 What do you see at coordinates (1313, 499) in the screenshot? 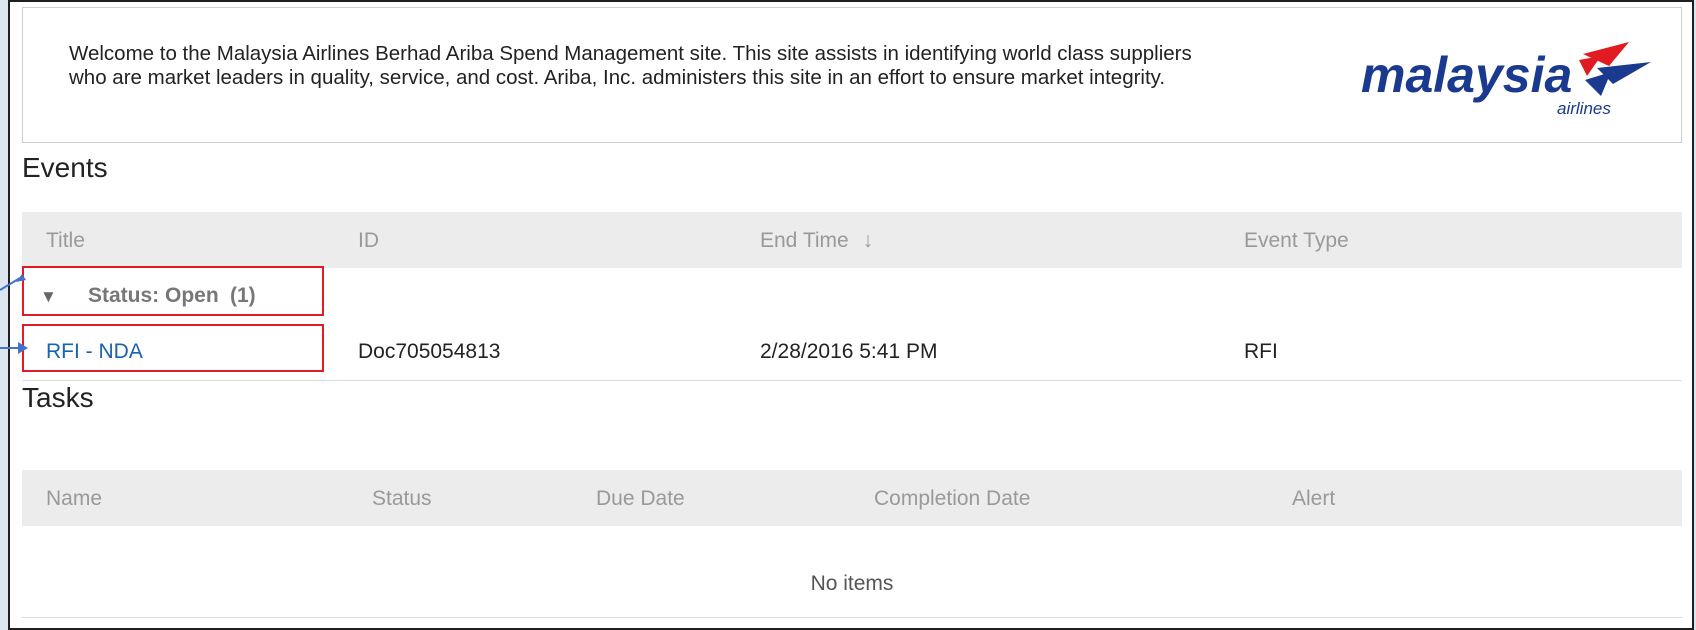
I see `col-alert: Alert` at bounding box center [1313, 499].